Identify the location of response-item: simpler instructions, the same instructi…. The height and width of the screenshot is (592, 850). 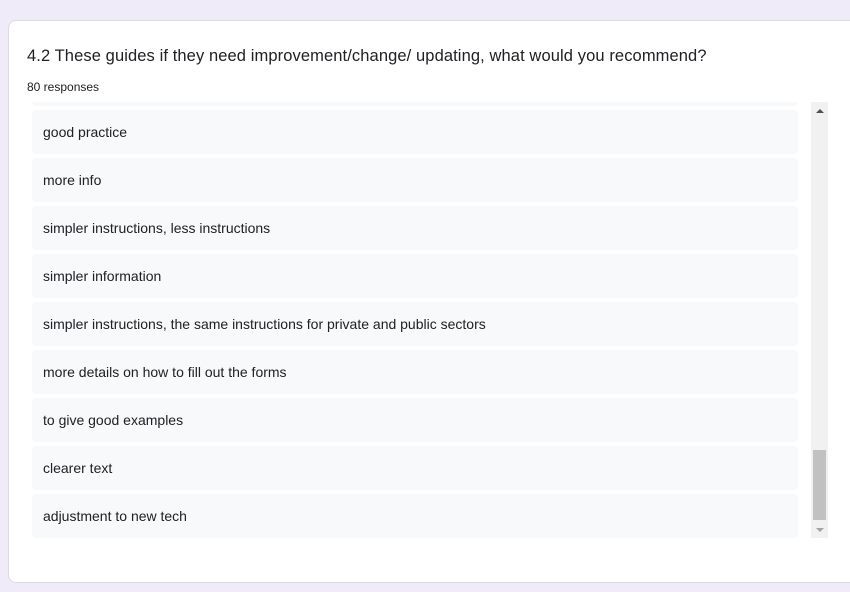
(415, 324).